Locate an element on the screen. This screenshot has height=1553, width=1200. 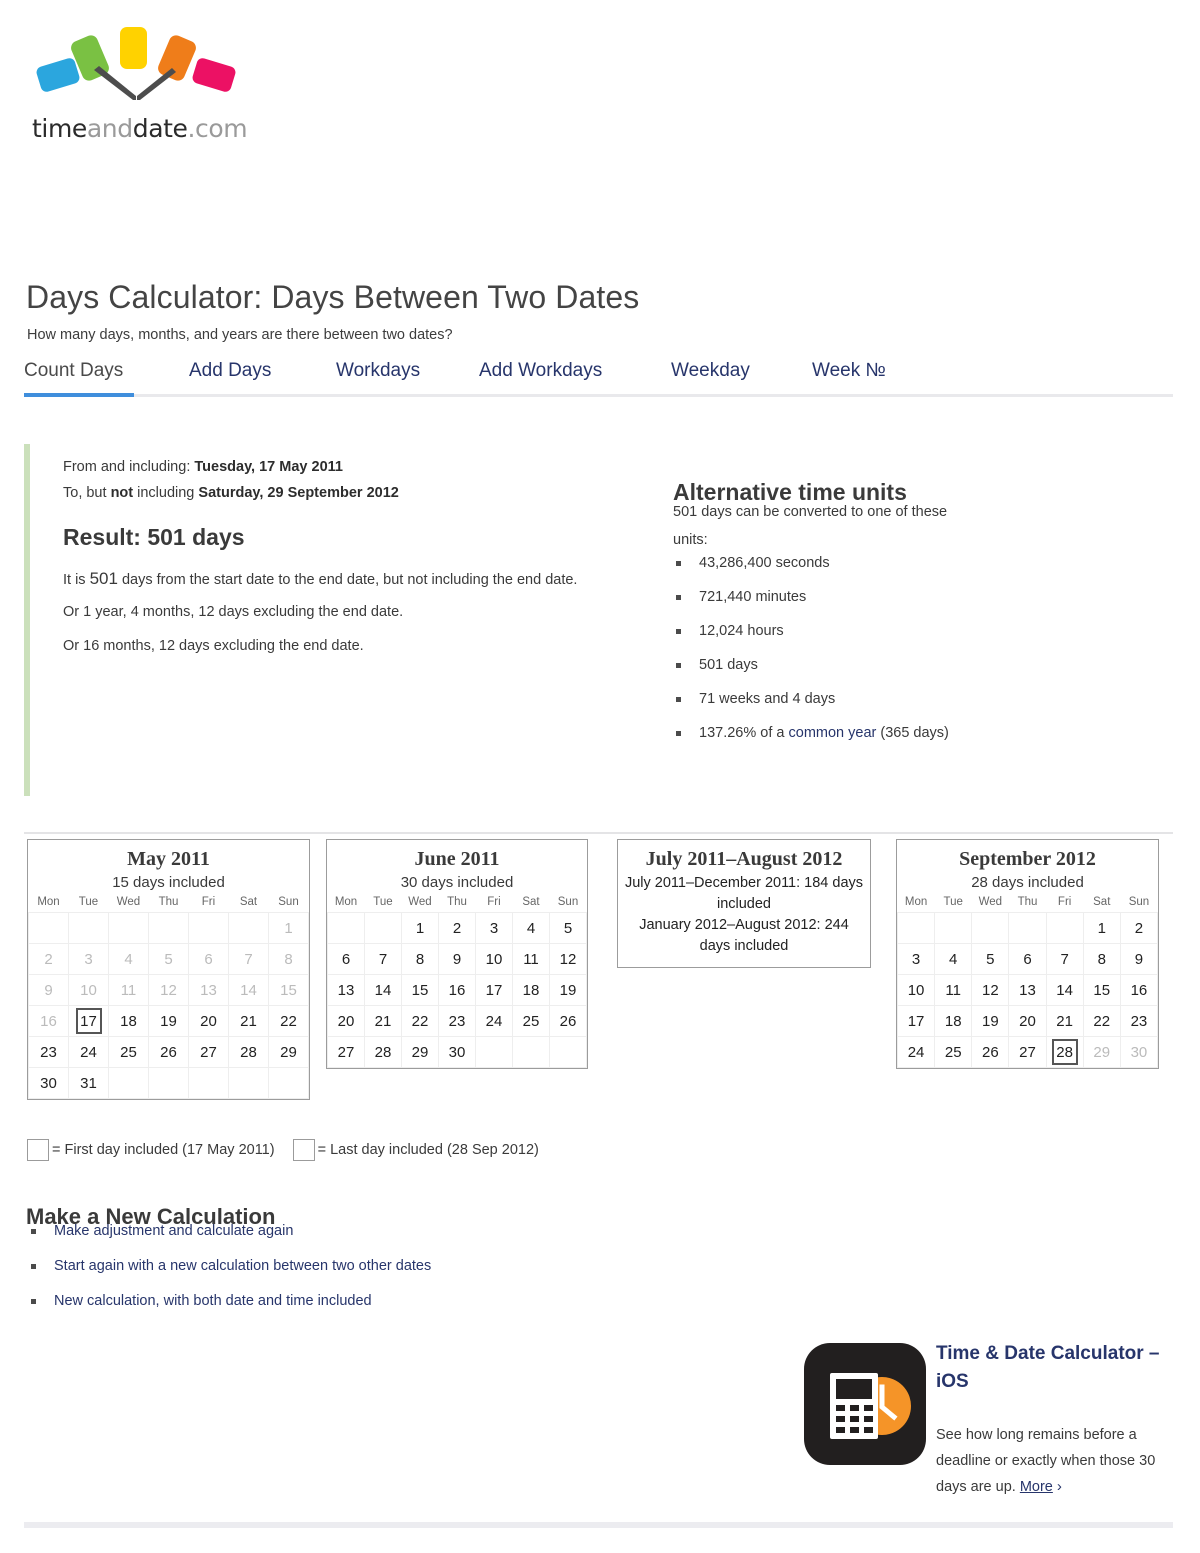
app-promo-more-link: More is located at coordinates (1036, 1487).